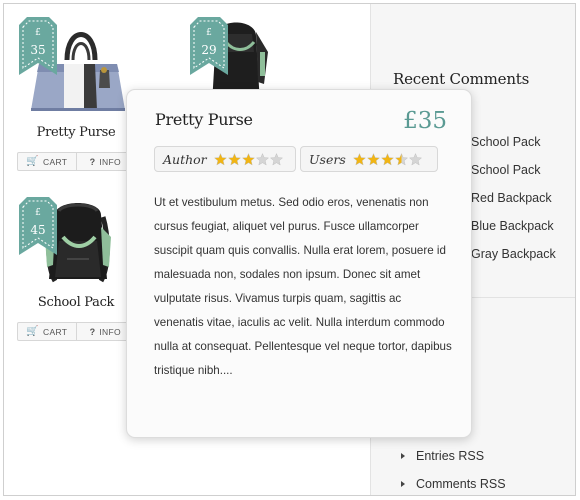 Image resolution: width=580 pixels, height=500 pixels. Describe the element at coordinates (513, 230) in the screenshot. I see `recent-comment-link: Blue Backpack` at that location.